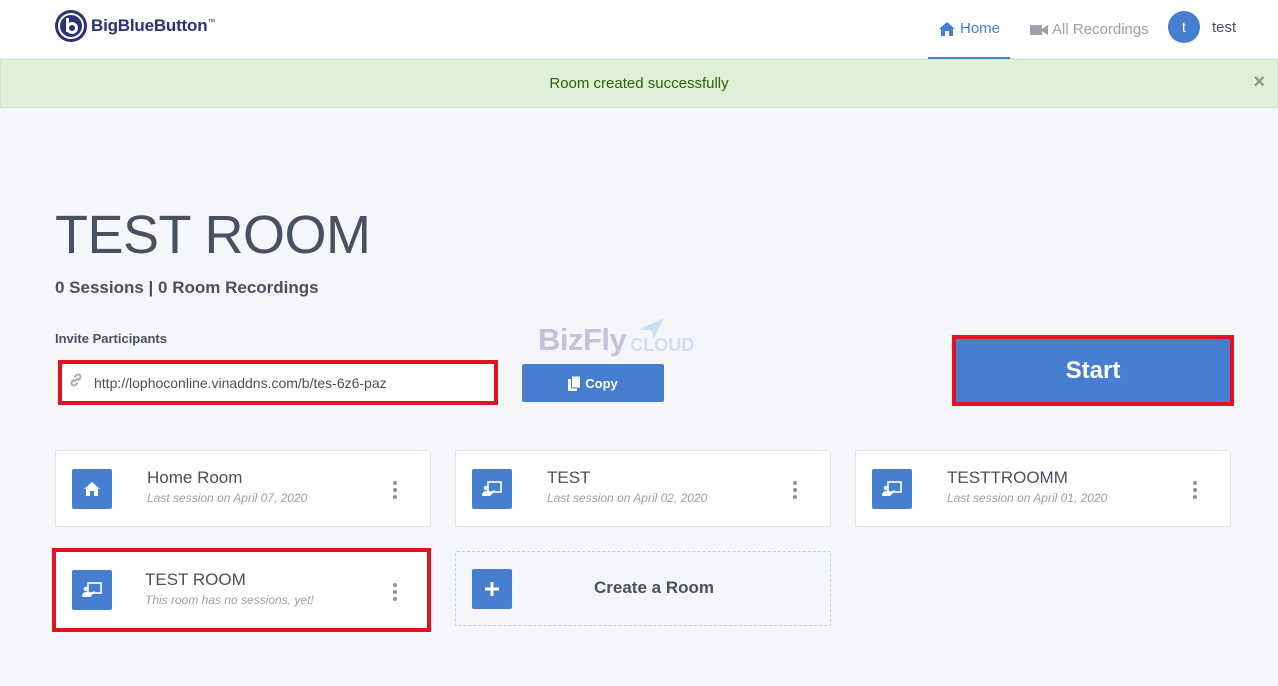  Describe the element at coordinates (227, 498) in the screenshot. I see `room-card-subtitle: Last session on April 07, 2020` at that location.